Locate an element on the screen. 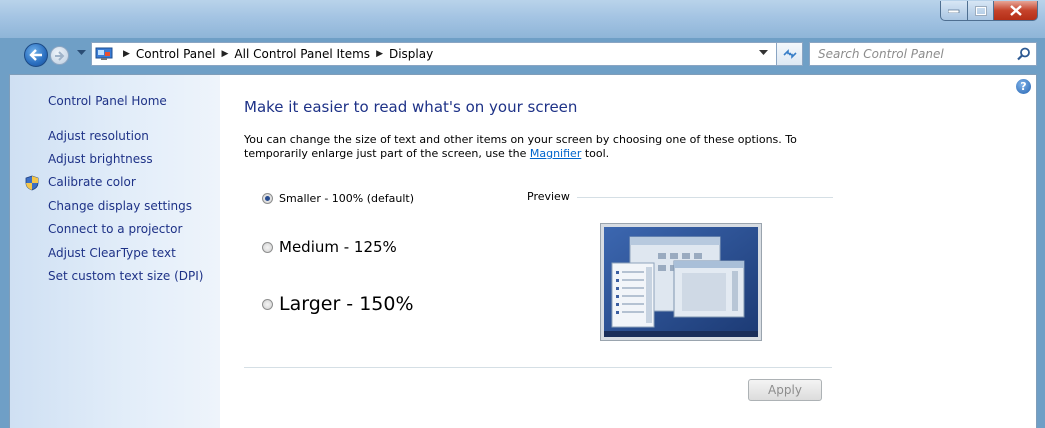 Image resolution: width=1045 pixels, height=428 pixels. address-history-dropdown-icon is located at coordinates (763, 53).